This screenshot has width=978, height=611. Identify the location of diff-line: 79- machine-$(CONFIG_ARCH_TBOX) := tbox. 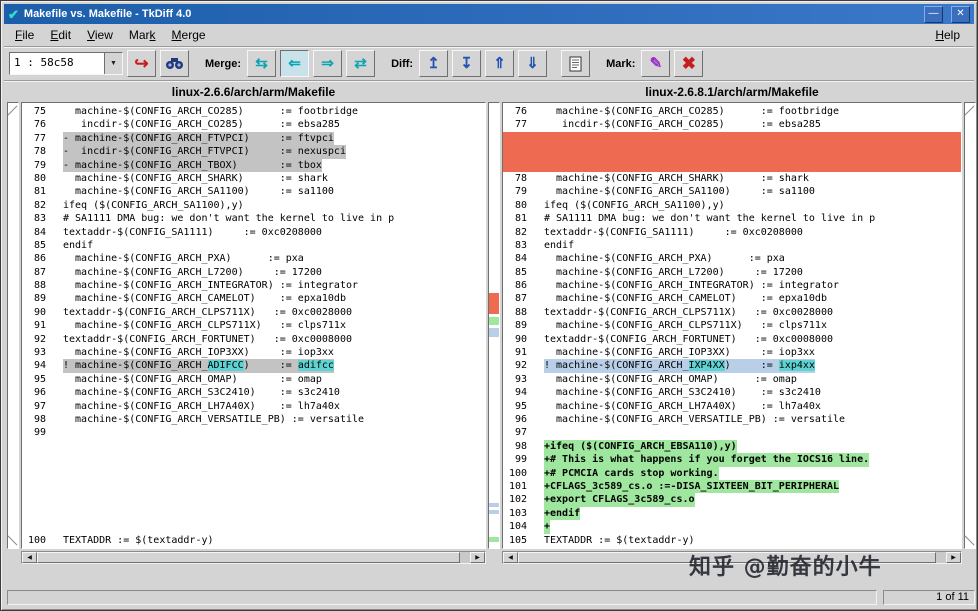
(177, 165).